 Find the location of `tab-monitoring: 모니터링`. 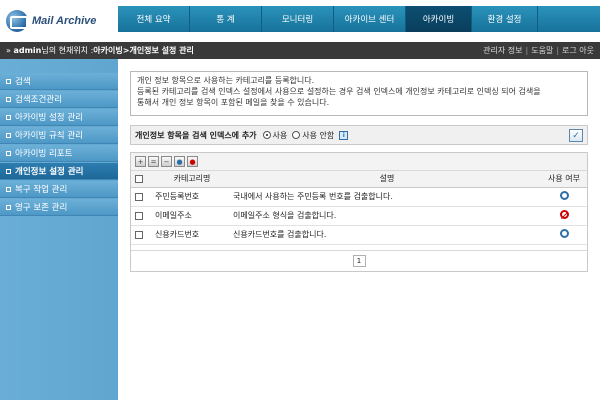

tab-monitoring: 모니터링 is located at coordinates (298, 19).